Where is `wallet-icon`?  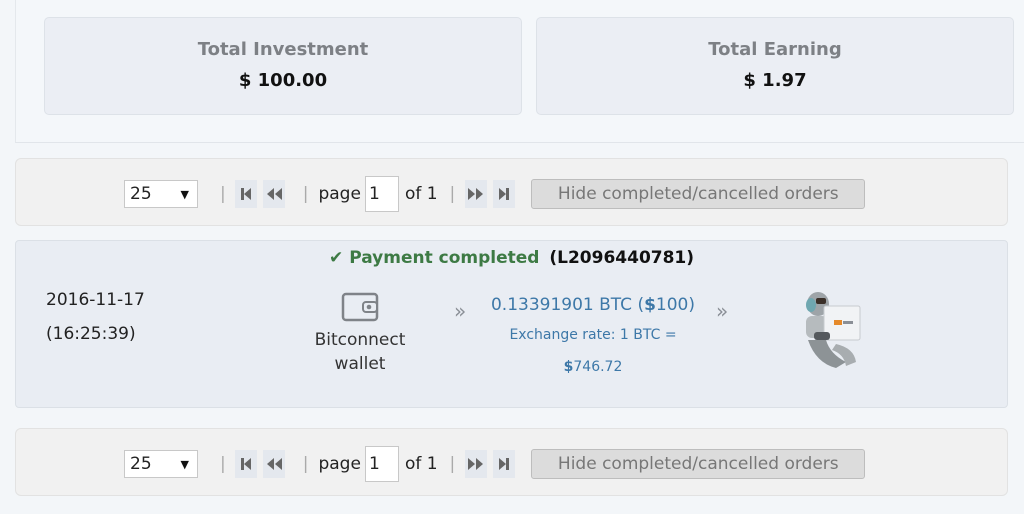
wallet-icon is located at coordinates (360, 307).